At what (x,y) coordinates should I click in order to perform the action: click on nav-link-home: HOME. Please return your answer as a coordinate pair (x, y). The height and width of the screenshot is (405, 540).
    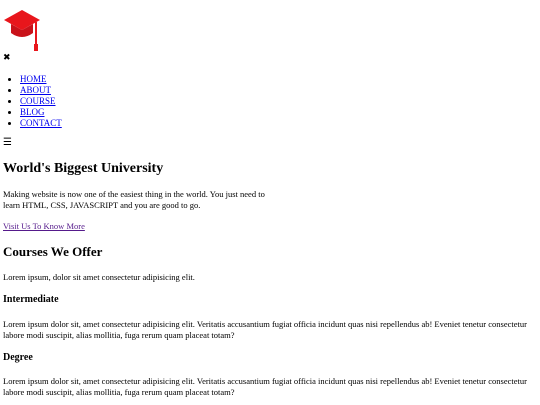
    Looking at the image, I should click on (33, 79).